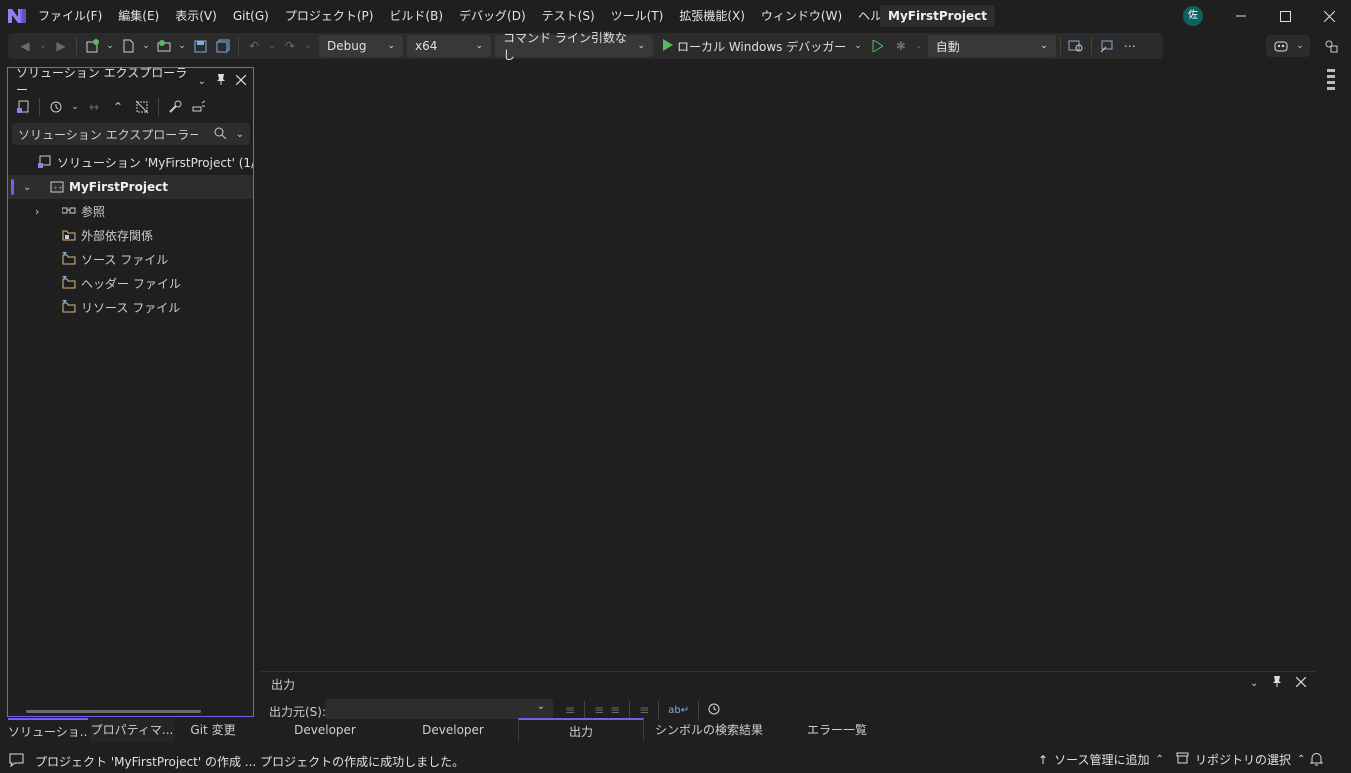 The image size is (1351, 773). I want to click on find-in-files-icon, so click(1076, 46).